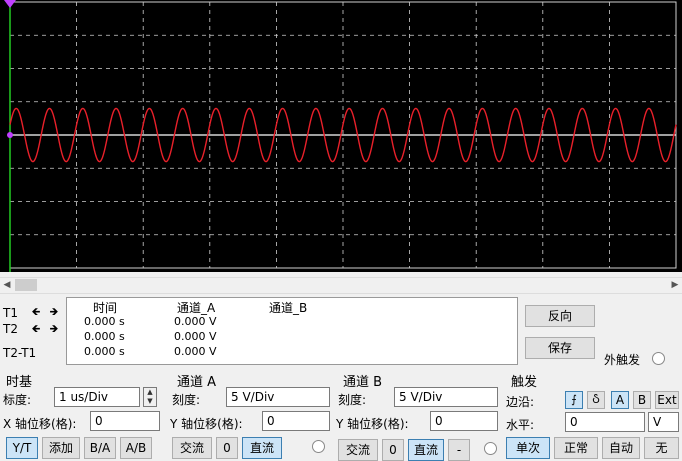 The height and width of the screenshot is (461, 682). Describe the element at coordinates (560, 316) in the screenshot. I see `reverse-button: 反向` at that location.